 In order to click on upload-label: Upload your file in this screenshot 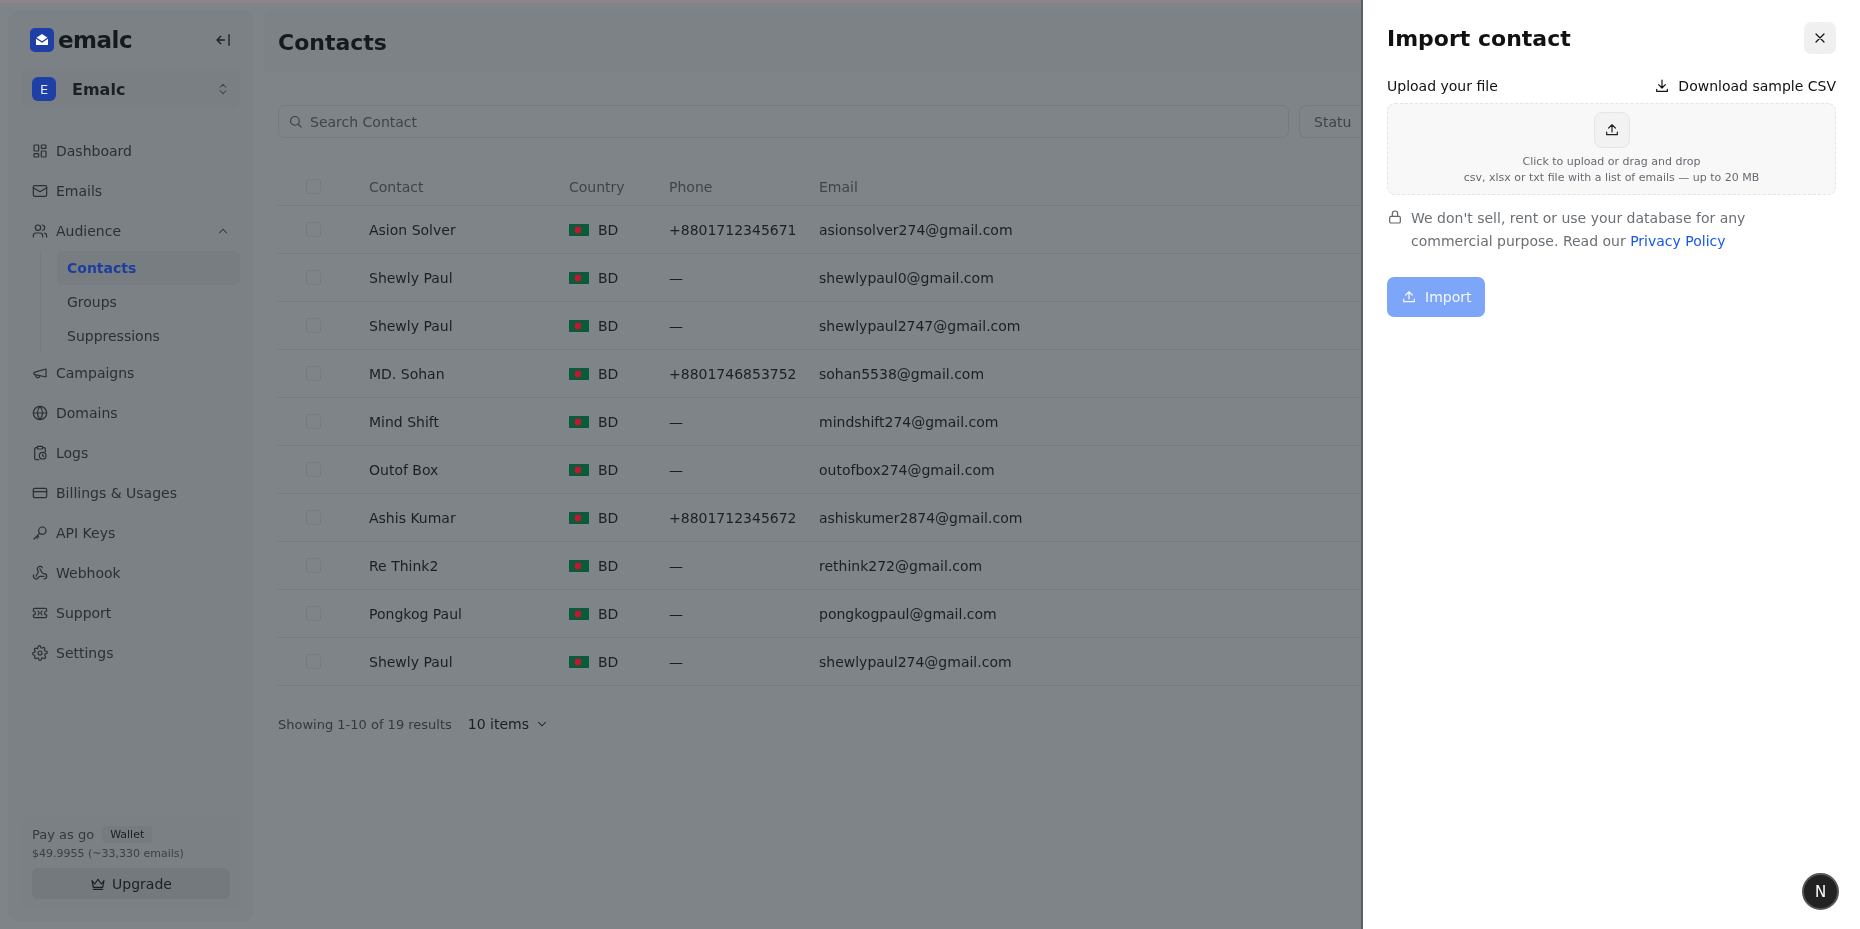, I will do `click(1442, 86)`.